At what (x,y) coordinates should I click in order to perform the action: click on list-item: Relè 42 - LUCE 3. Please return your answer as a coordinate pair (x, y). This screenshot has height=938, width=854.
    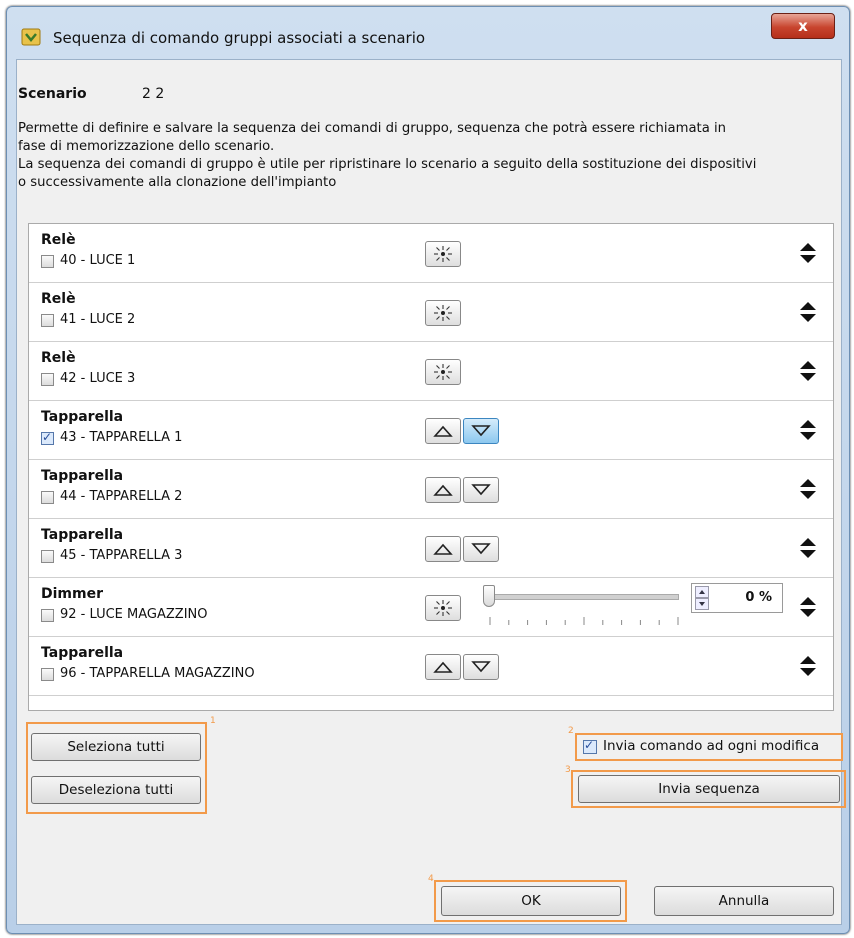
    Looking at the image, I should click on (431, 371).